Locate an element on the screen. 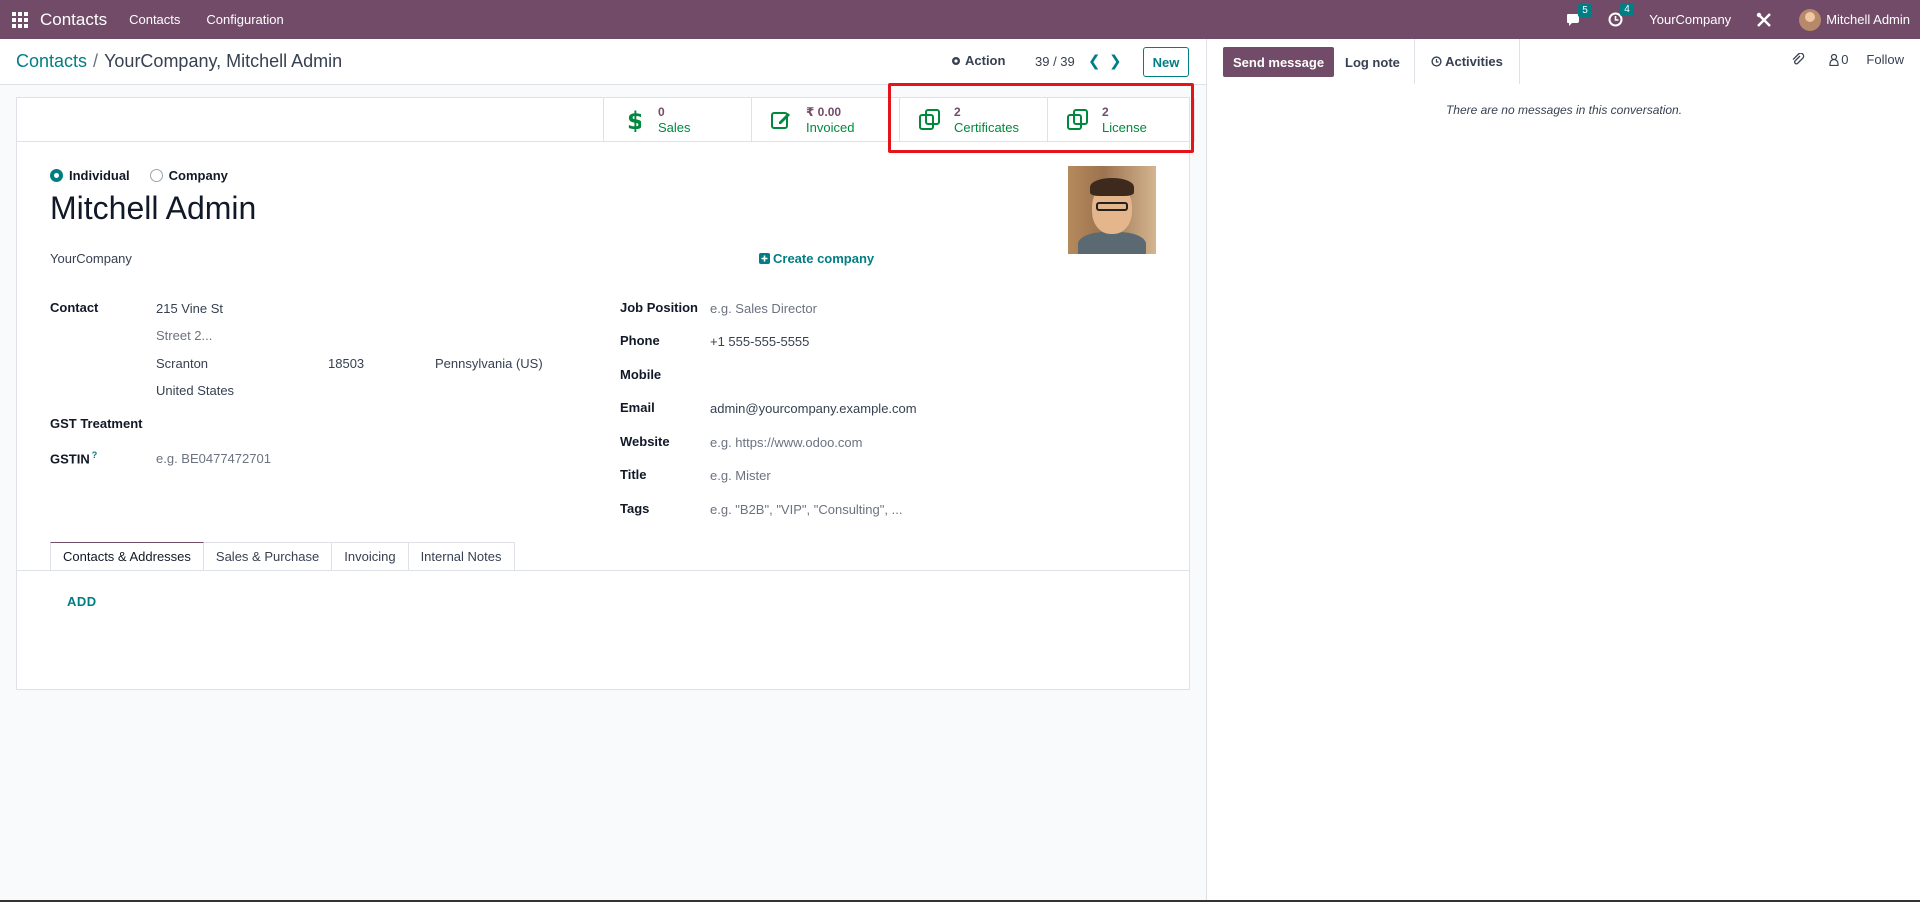  activities-badge: 4 is located at coordinates (1627, 9).